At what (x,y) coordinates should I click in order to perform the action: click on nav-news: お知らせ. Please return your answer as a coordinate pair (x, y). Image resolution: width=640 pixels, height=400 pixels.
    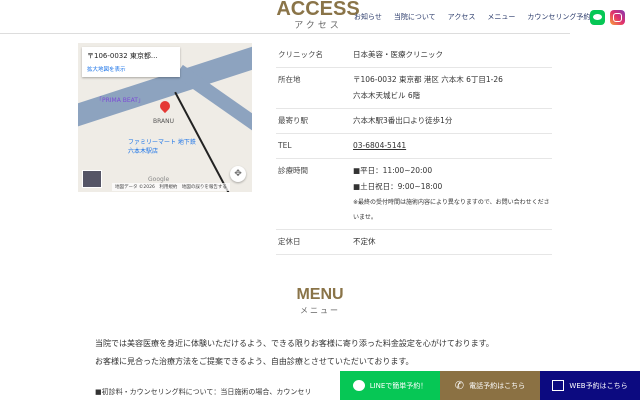
    Looking at the image, I should click on (368, 17).